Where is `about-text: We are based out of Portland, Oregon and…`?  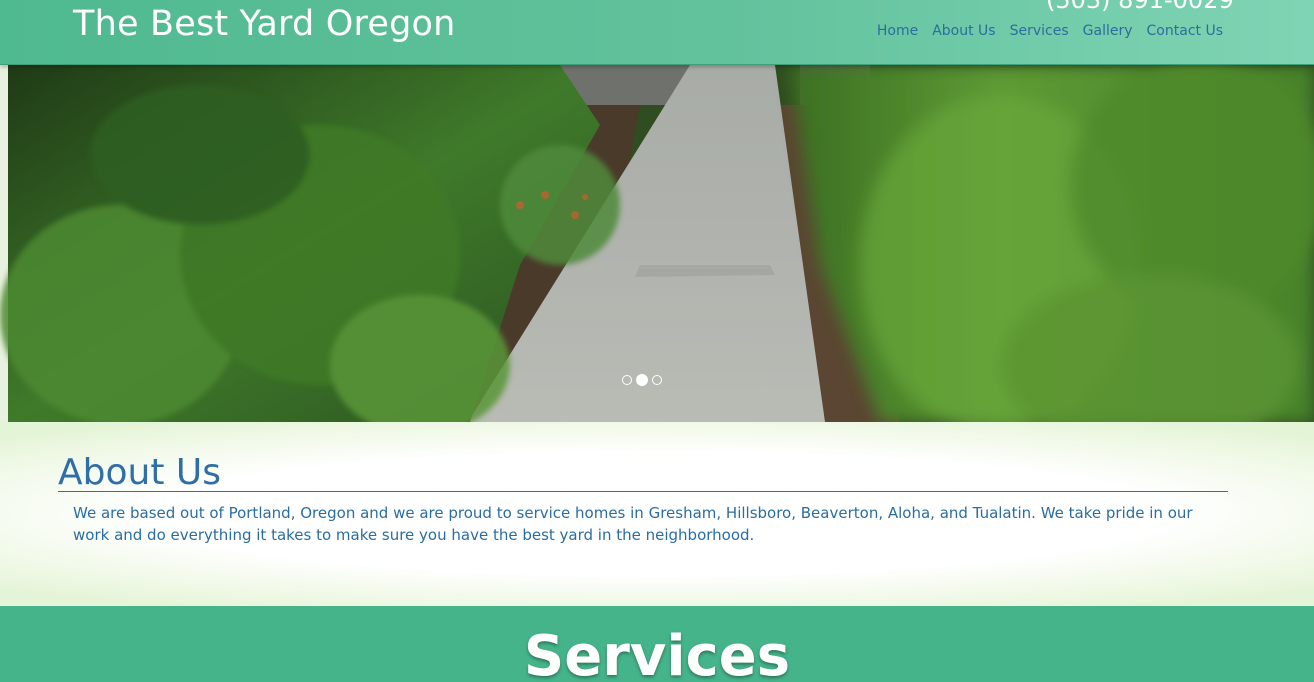 about-text: We are based out of Portland, Oregon and… is located at coordinates (633, 524).